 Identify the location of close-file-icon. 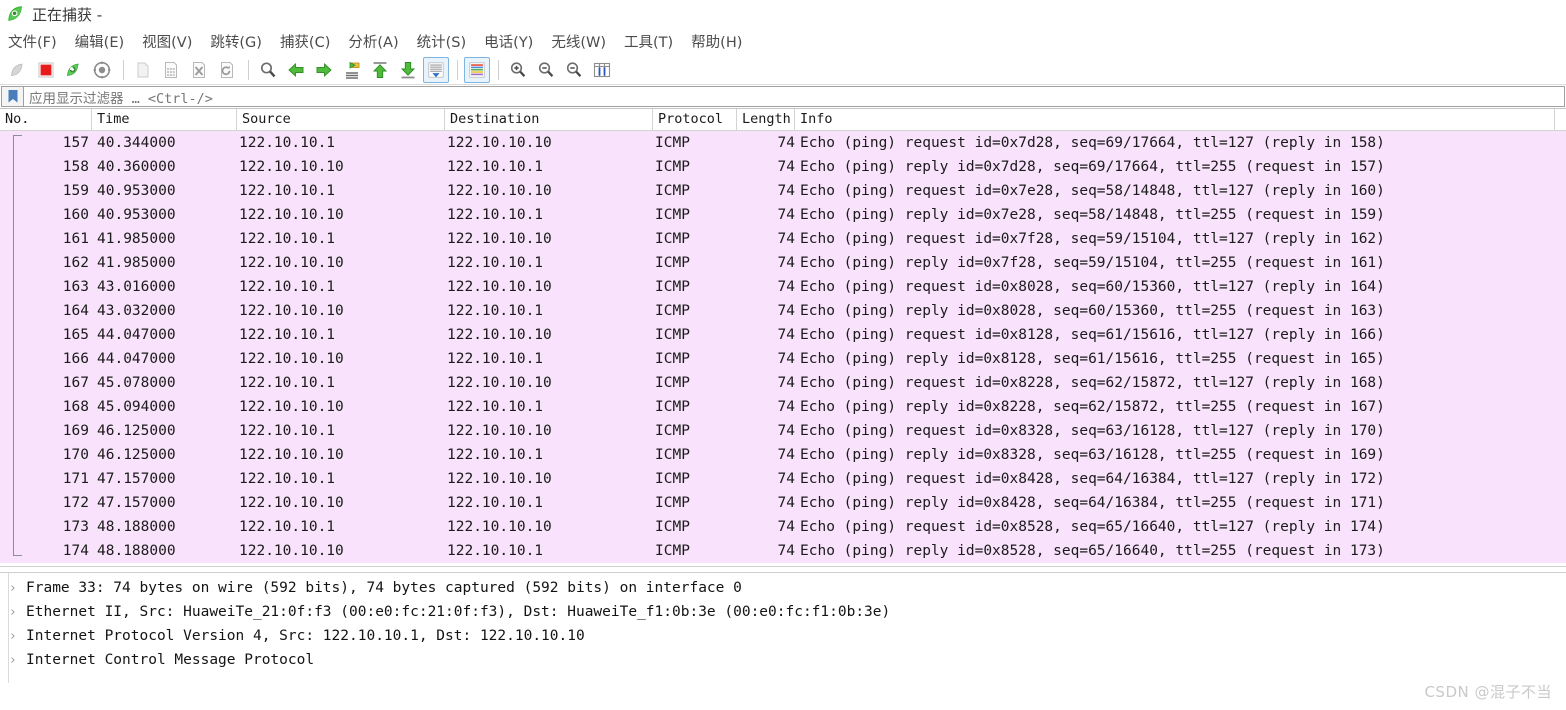
(199, 69).